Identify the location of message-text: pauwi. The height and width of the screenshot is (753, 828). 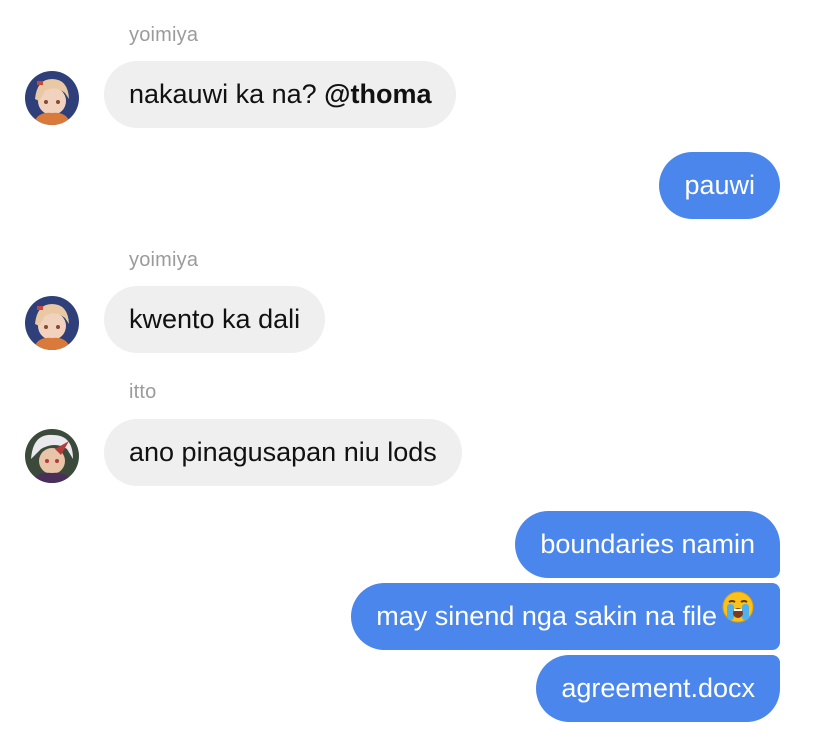
(719, 185).